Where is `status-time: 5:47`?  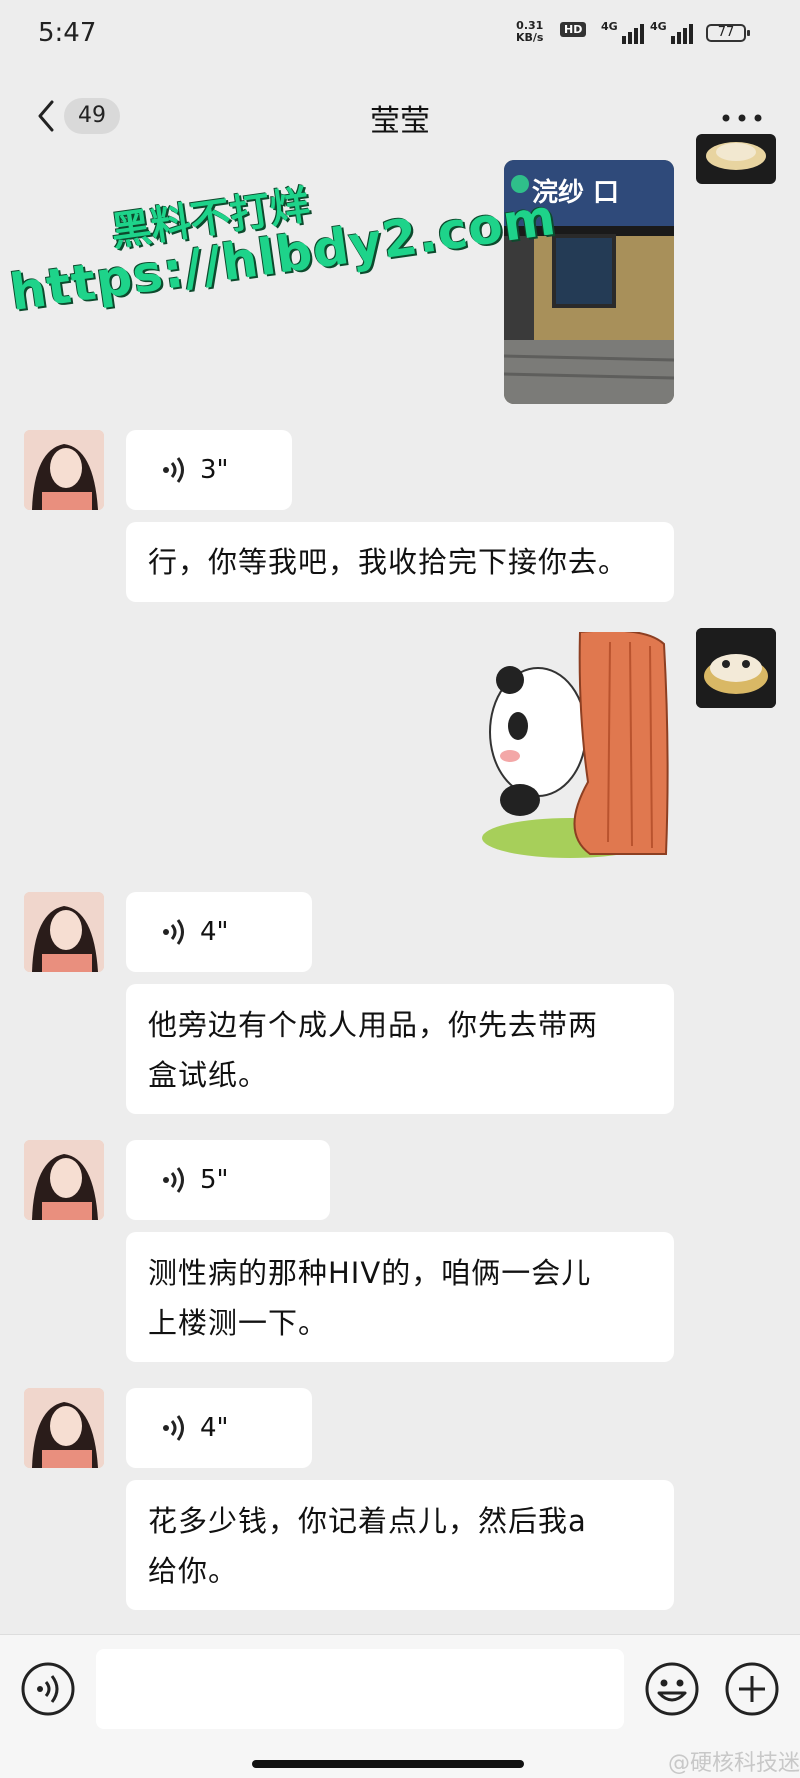 status-time: 5:47 is located at coordinates (67, 33).